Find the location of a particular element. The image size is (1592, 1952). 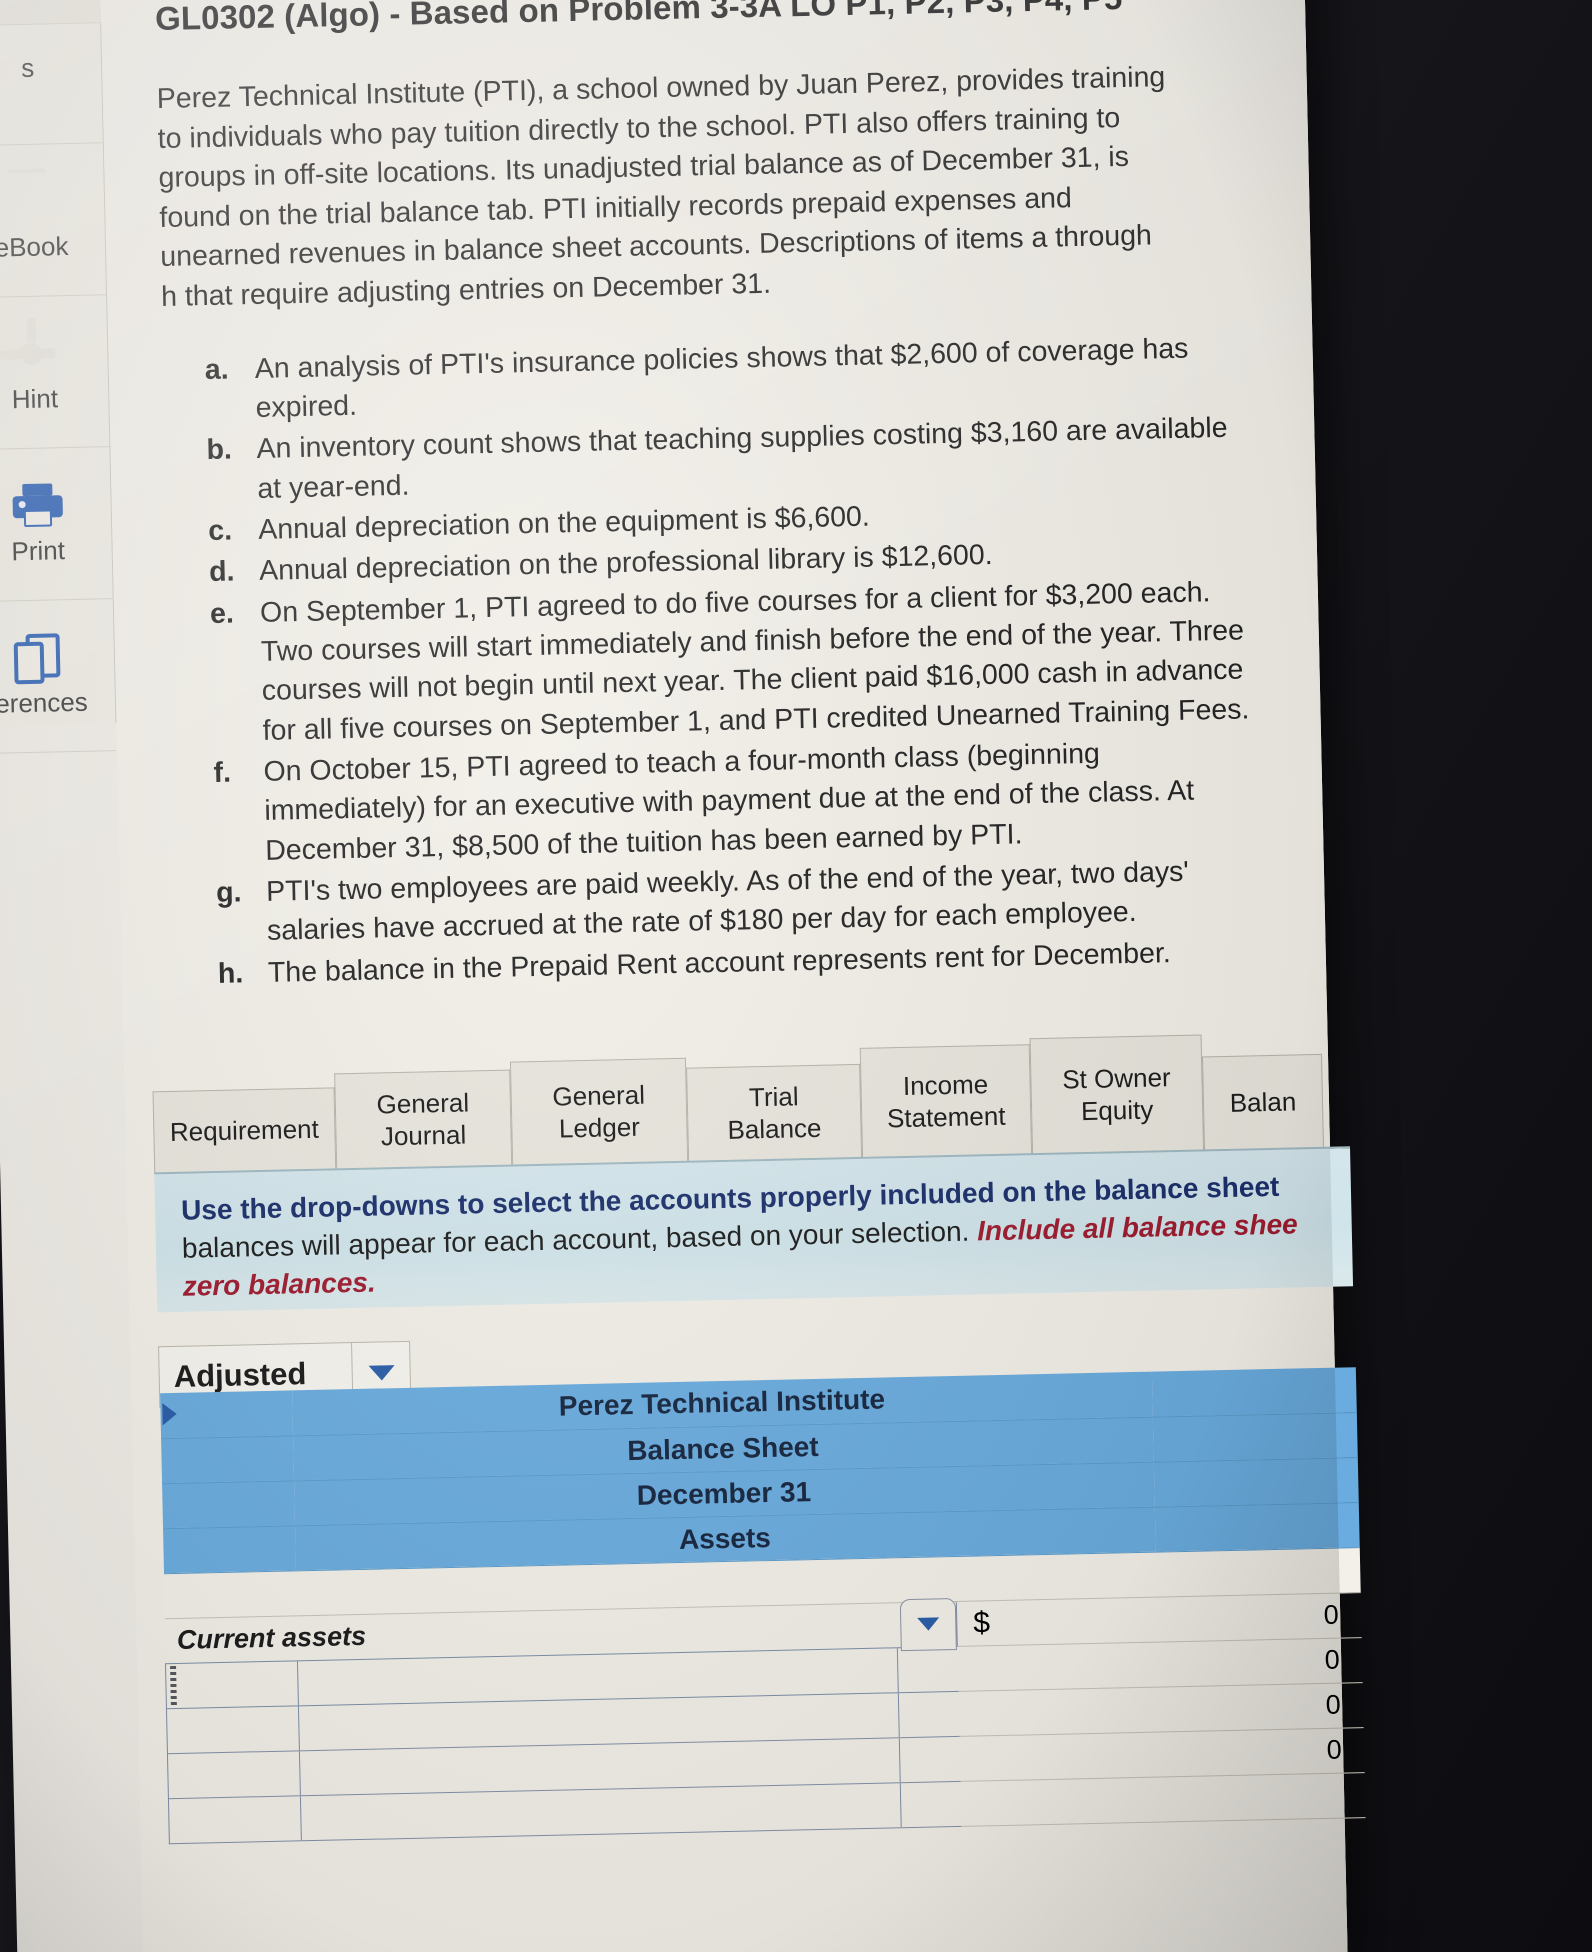

rail-item-label: Print is located at coordinates (38, 551).